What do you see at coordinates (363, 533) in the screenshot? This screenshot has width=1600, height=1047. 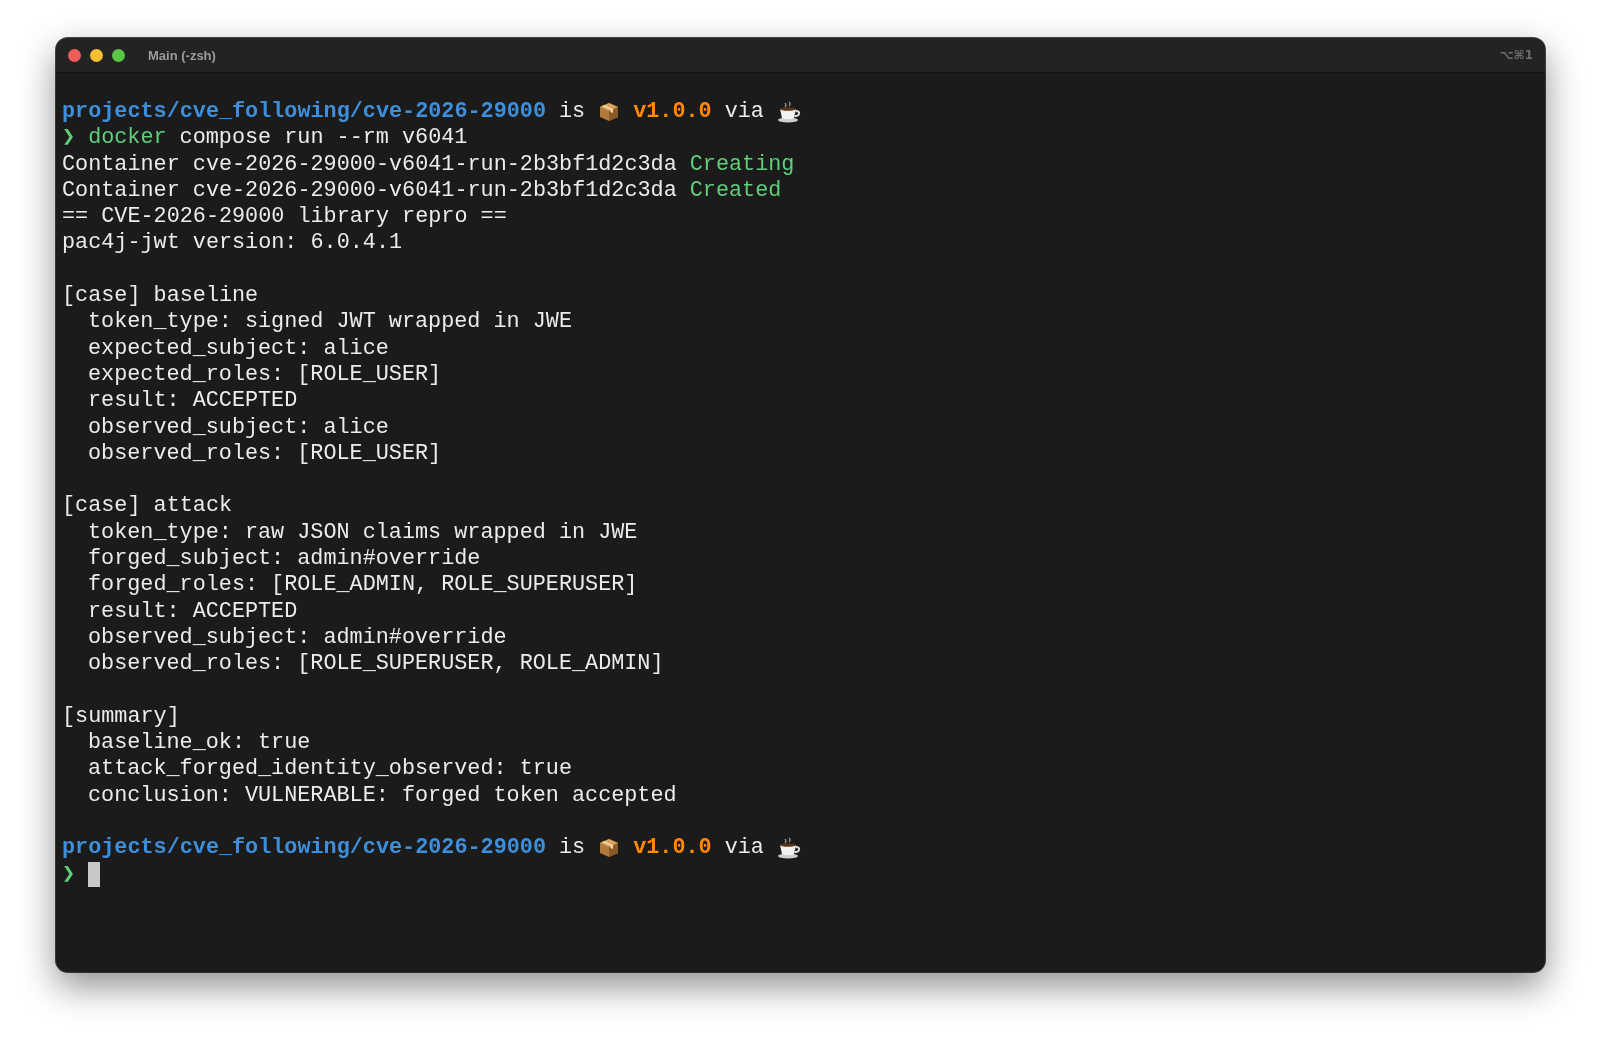 I see `terminal-text: token_type: raw JSON claims wrapped in JWE` at bounding box center [363, 533].